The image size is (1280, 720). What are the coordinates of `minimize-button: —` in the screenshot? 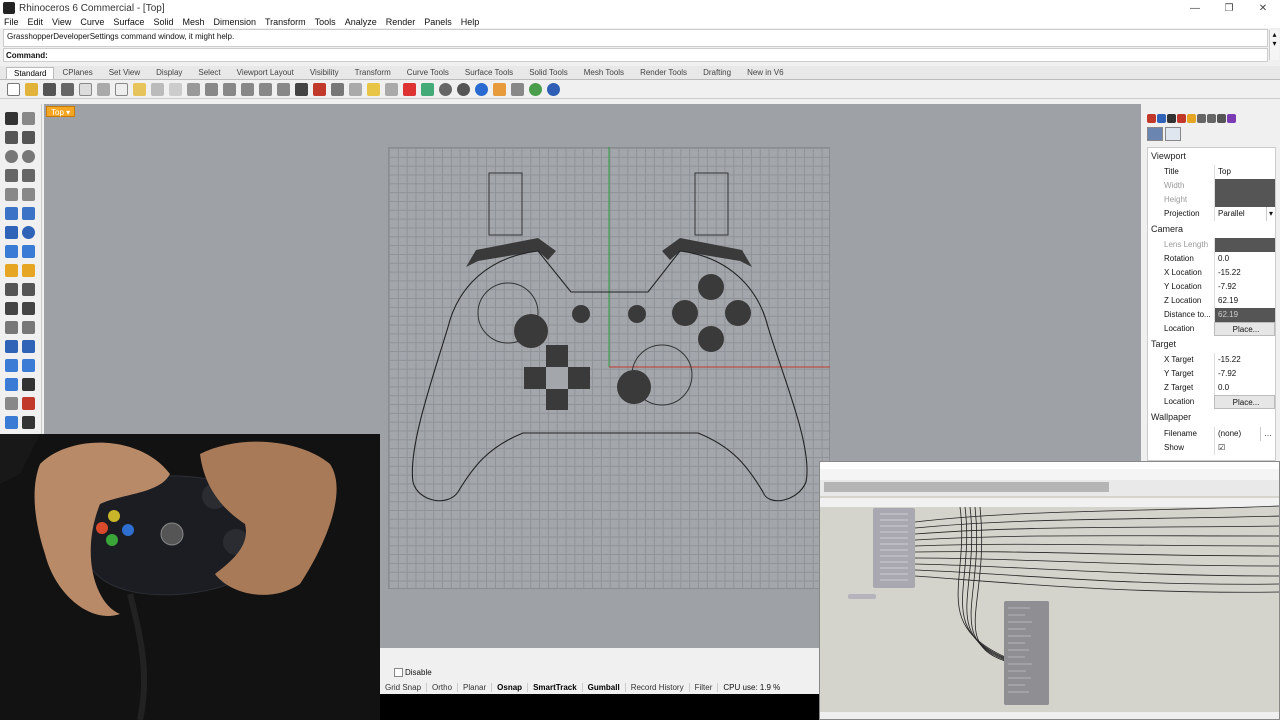 It's located at (1195, 8).